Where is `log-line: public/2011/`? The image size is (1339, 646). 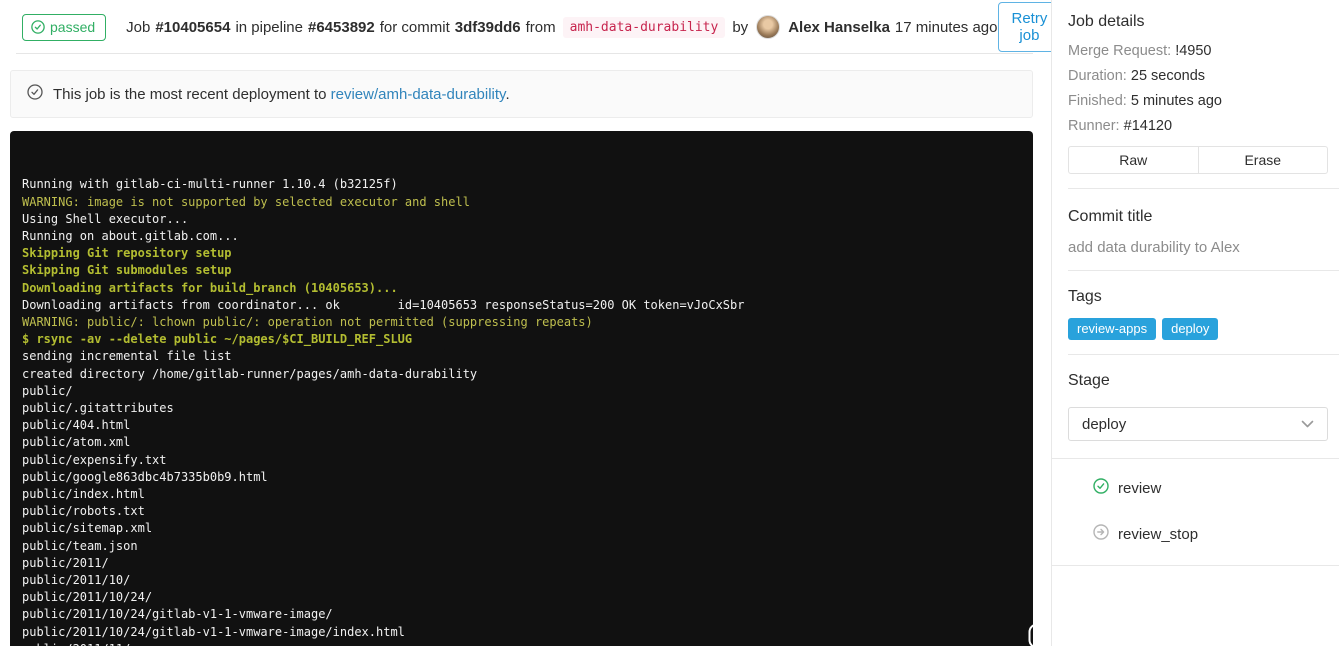 log-line: public/2011/ is located at coordinates (65, 562).